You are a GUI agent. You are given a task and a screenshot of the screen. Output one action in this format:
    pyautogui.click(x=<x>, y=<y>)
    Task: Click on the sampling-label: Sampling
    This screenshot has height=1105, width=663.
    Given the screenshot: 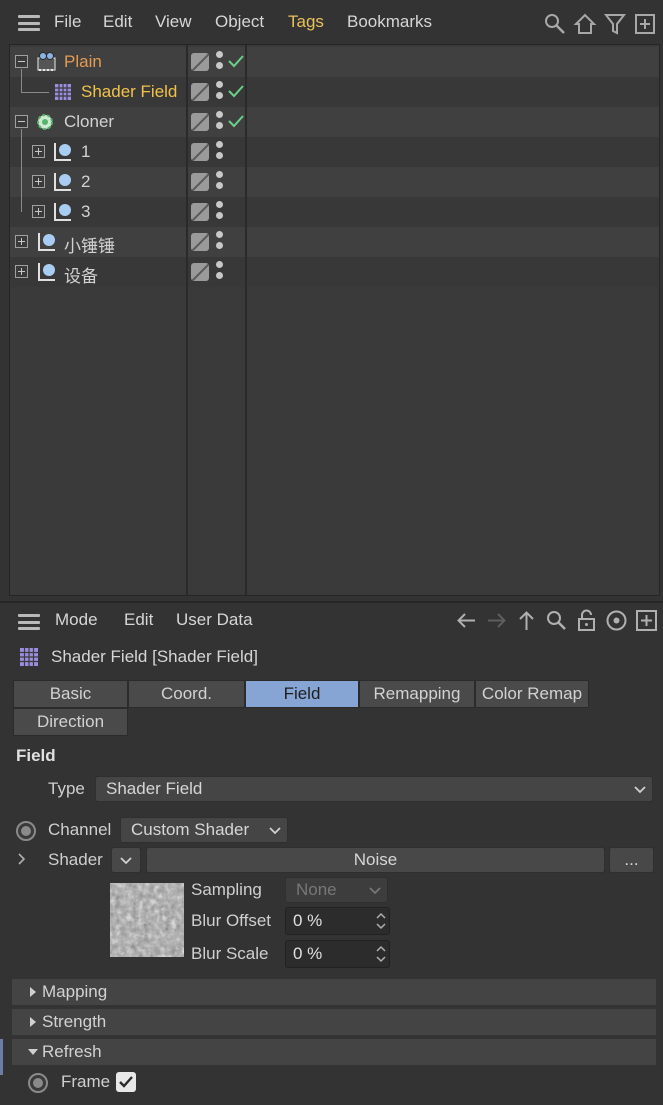 What is the action you would take?
    pyautogui.click(x=226, y=889)
    